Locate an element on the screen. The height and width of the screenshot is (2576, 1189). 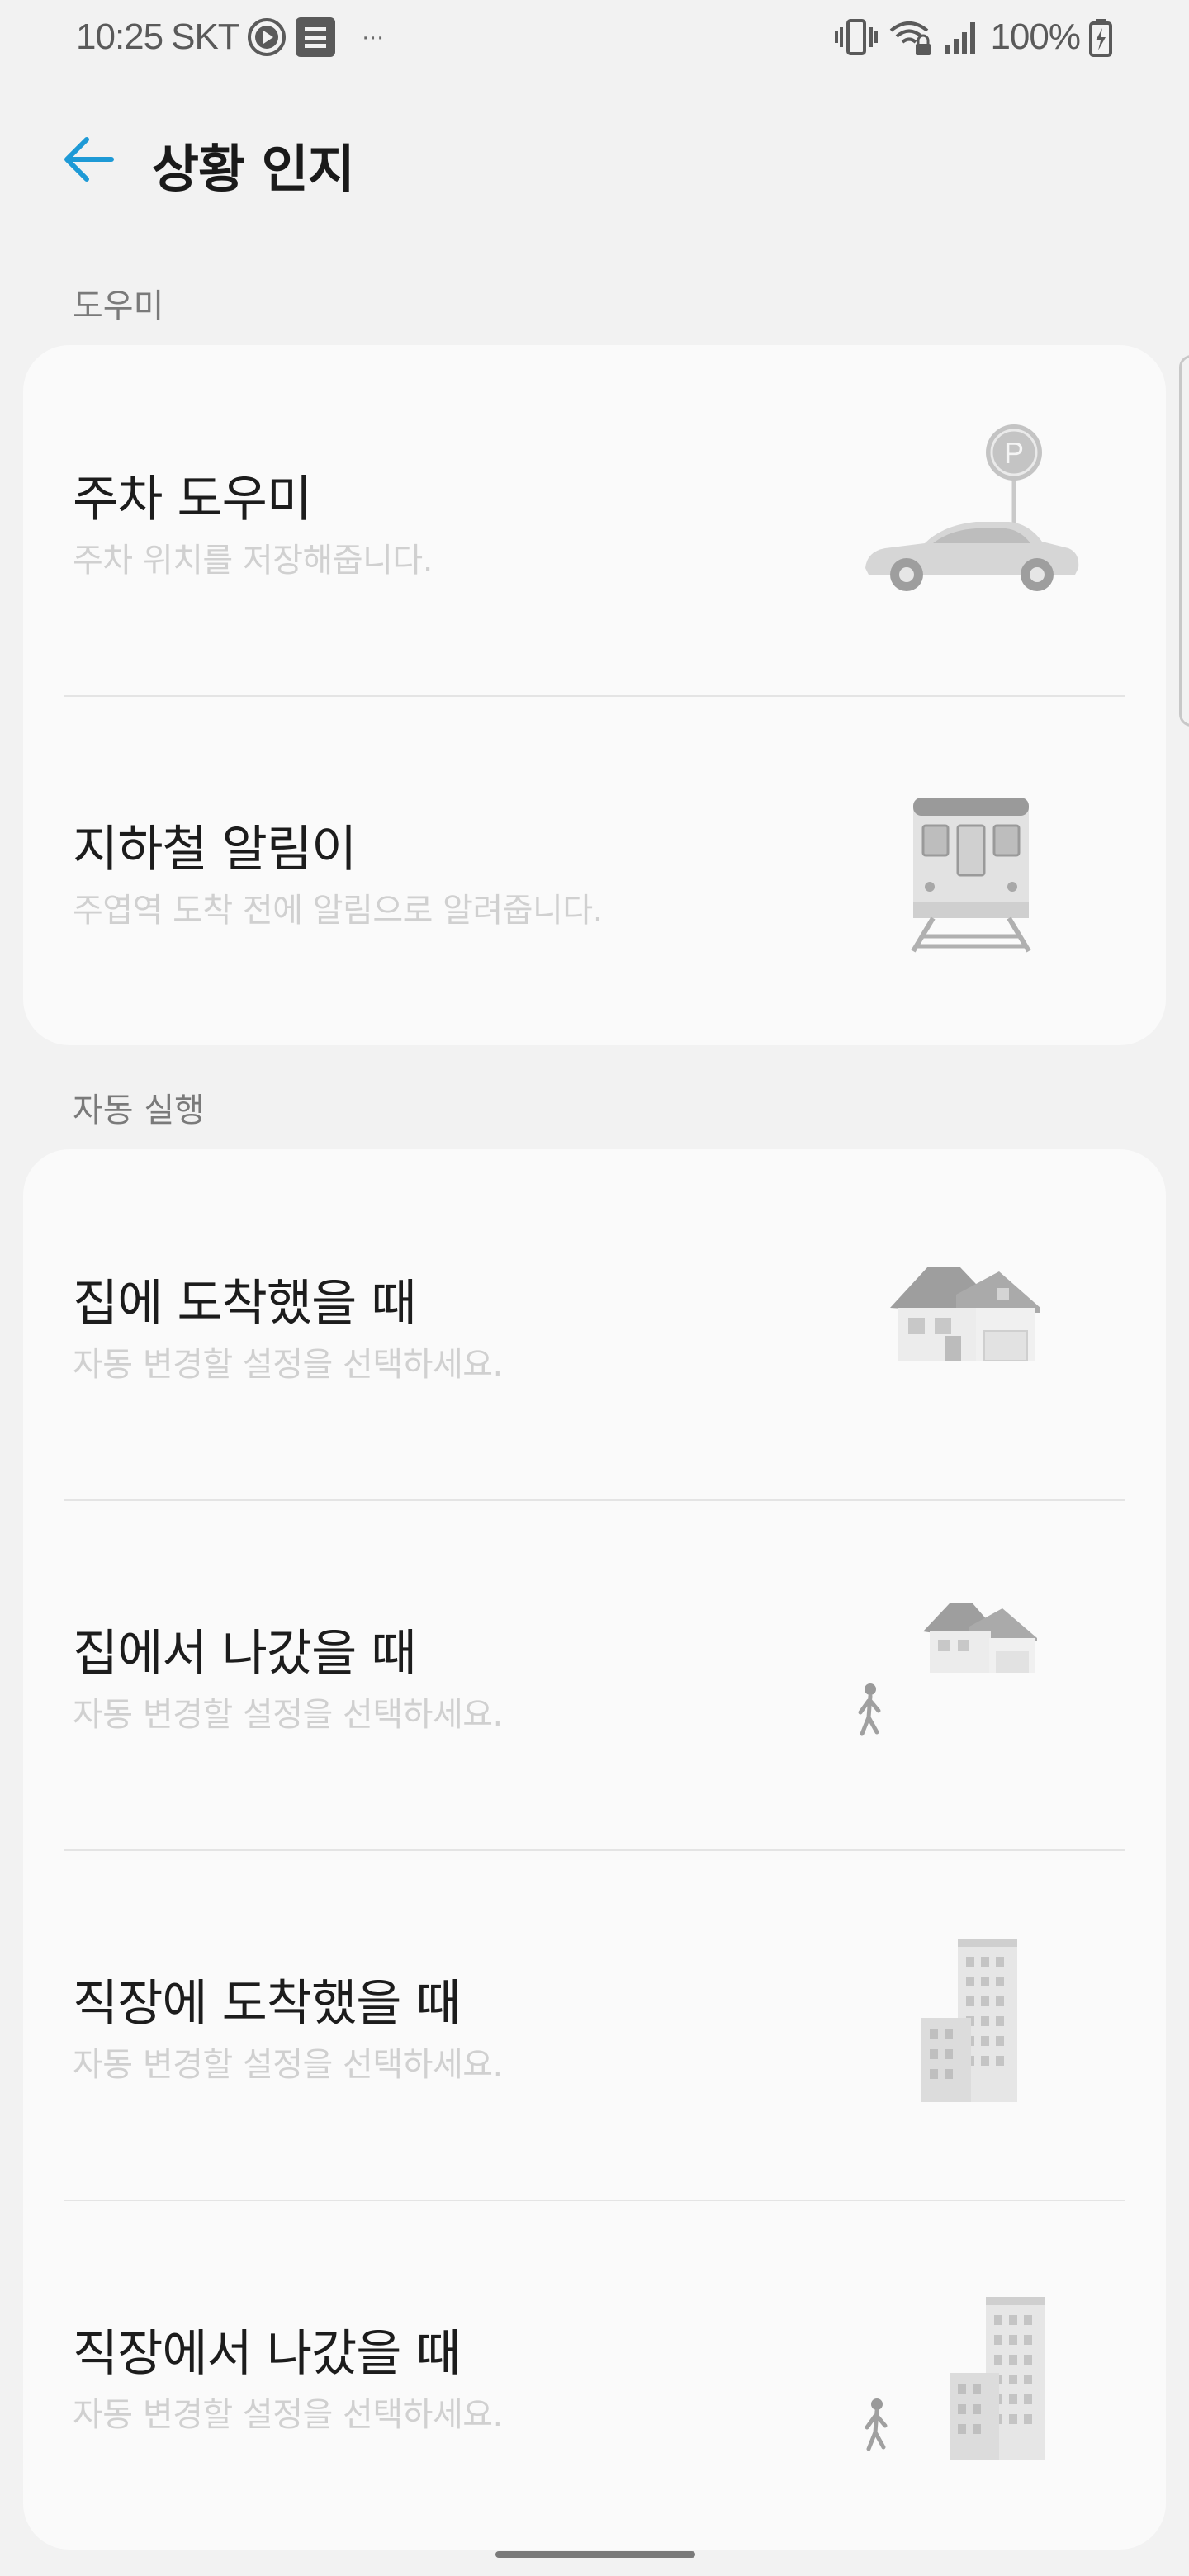
list-item-arrive-home: 집에 도착했을 때 자동 변경할 설정을 선택하세요. is located at coordinates (594, 1324).